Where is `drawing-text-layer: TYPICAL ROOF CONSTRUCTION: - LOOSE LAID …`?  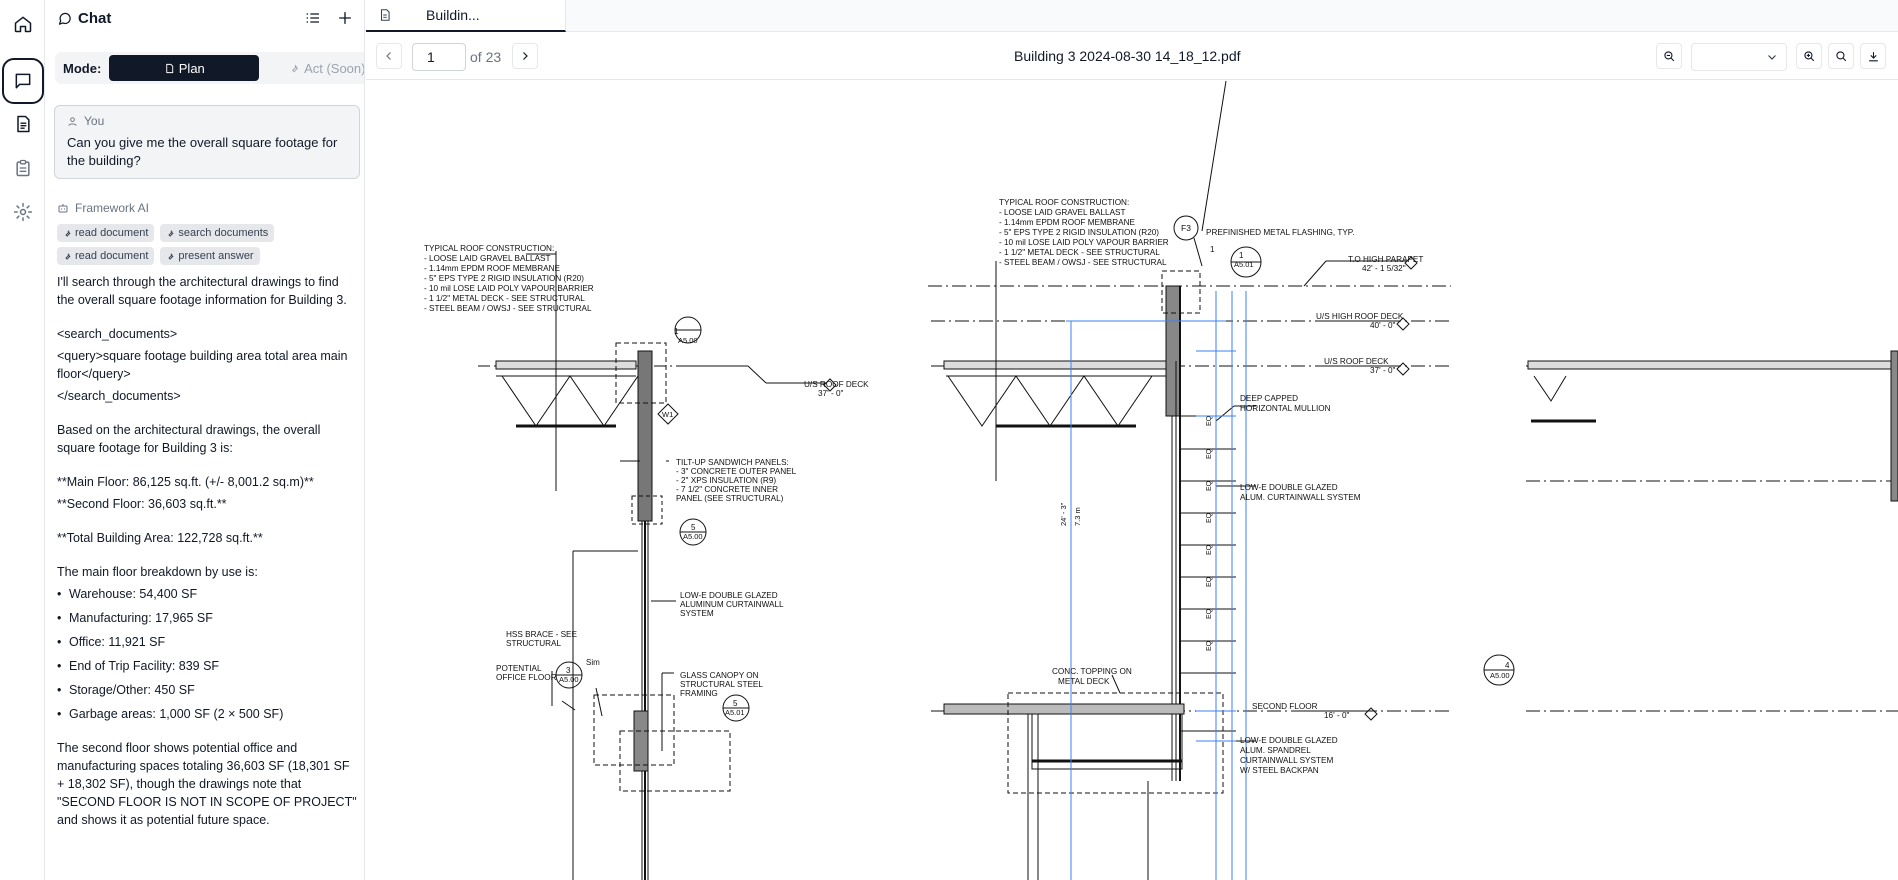 drawing-text-layer: TYPICAL ROOF CONSTRUCTION: - LOOSE LAID … is located at coordinates (1084, 232).